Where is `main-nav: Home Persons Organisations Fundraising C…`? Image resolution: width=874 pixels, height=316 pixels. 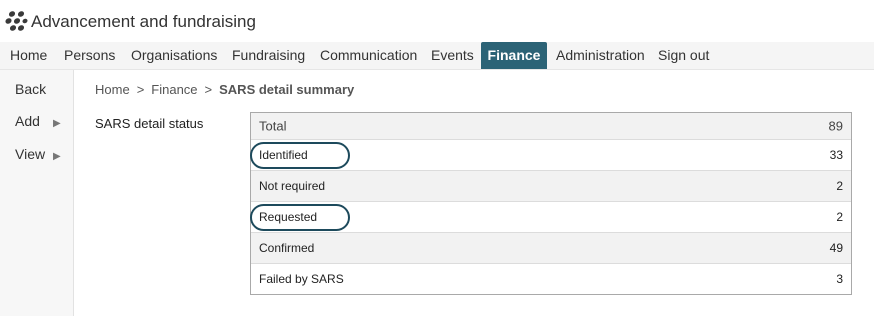
main-nav: Home Persons Organisations Fundraising C… is located at coordinates (437, 56).